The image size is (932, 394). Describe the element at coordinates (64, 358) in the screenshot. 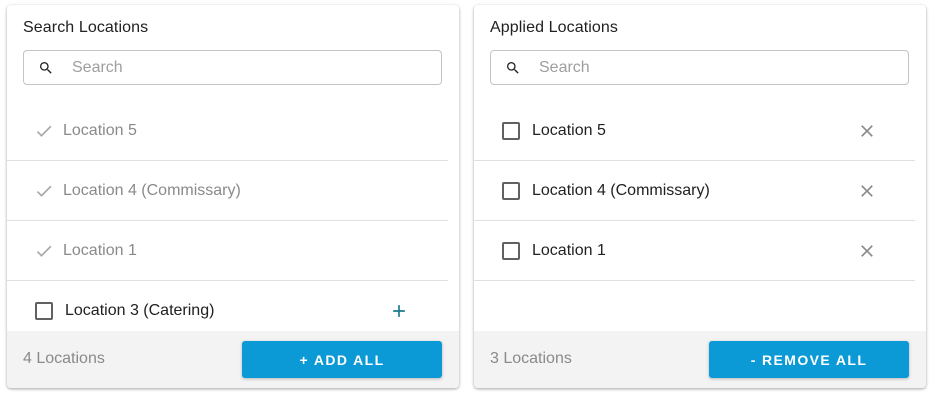

I see `location-count: 4 Locations` at that location.